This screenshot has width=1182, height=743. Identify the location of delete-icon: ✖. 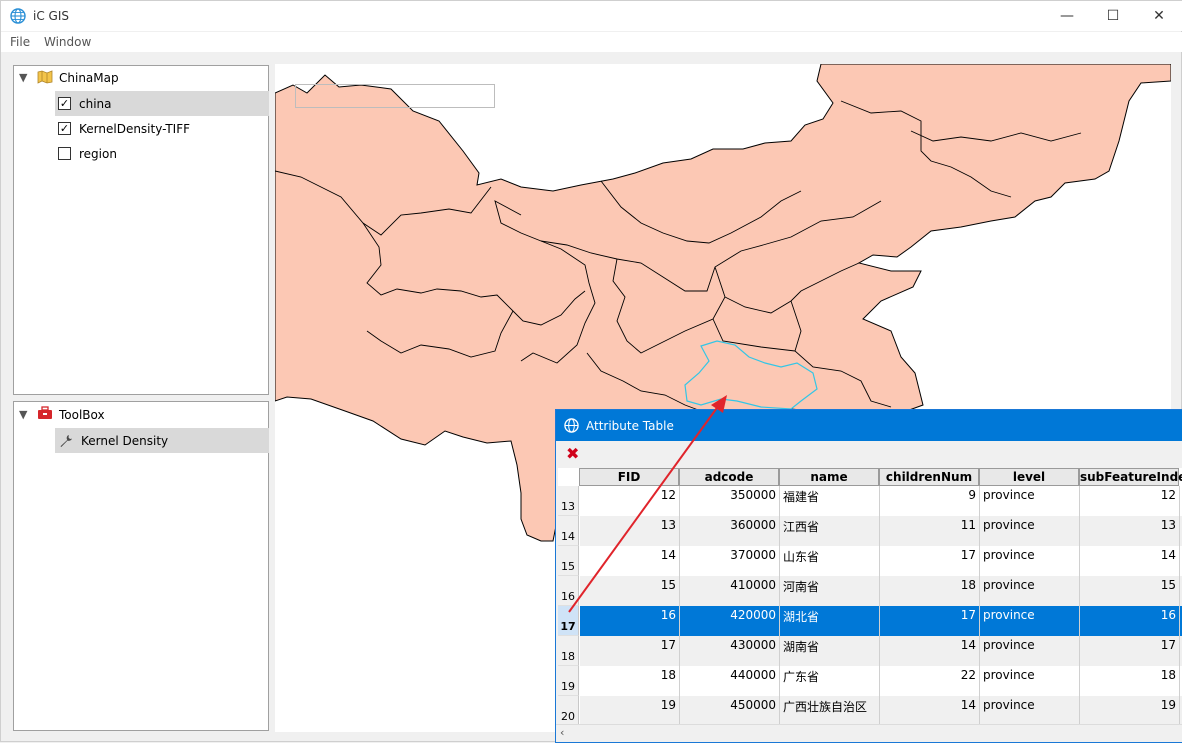
(572, 453).